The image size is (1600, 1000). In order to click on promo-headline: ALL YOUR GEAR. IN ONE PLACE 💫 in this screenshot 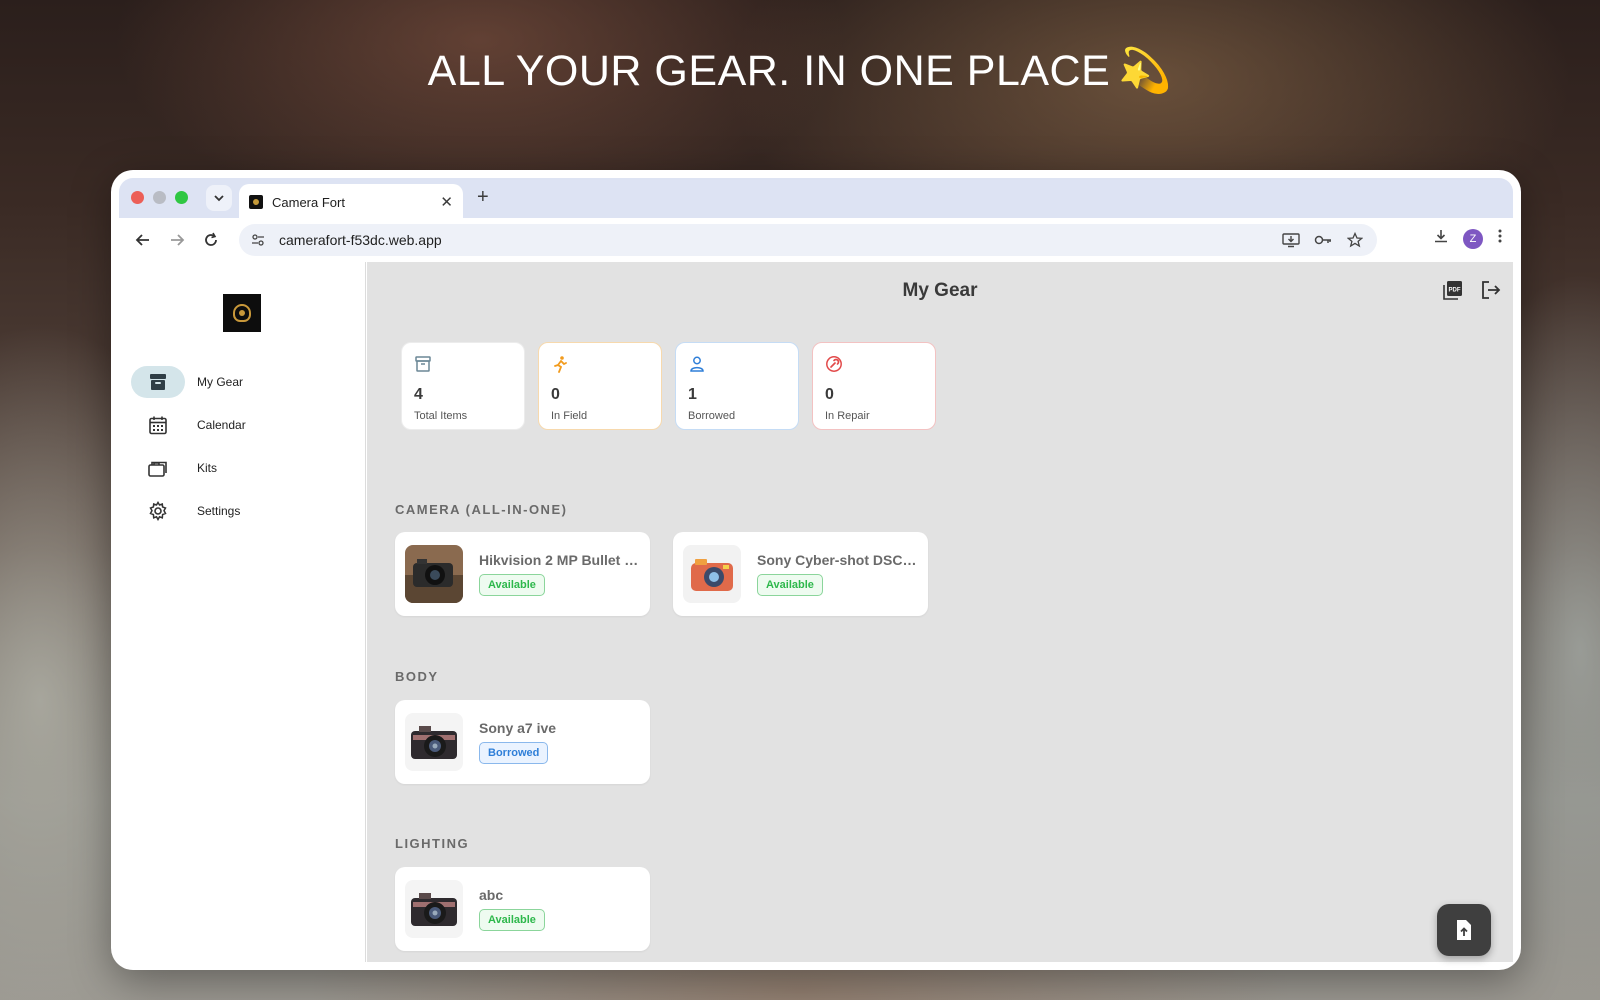, I will do `click(800, 71)`.